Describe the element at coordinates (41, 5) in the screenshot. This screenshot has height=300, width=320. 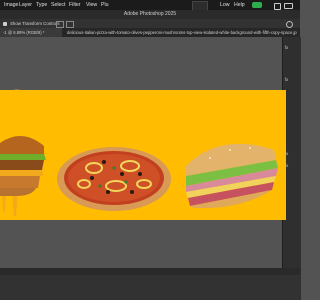
I see `menu-type: Type` at that location.